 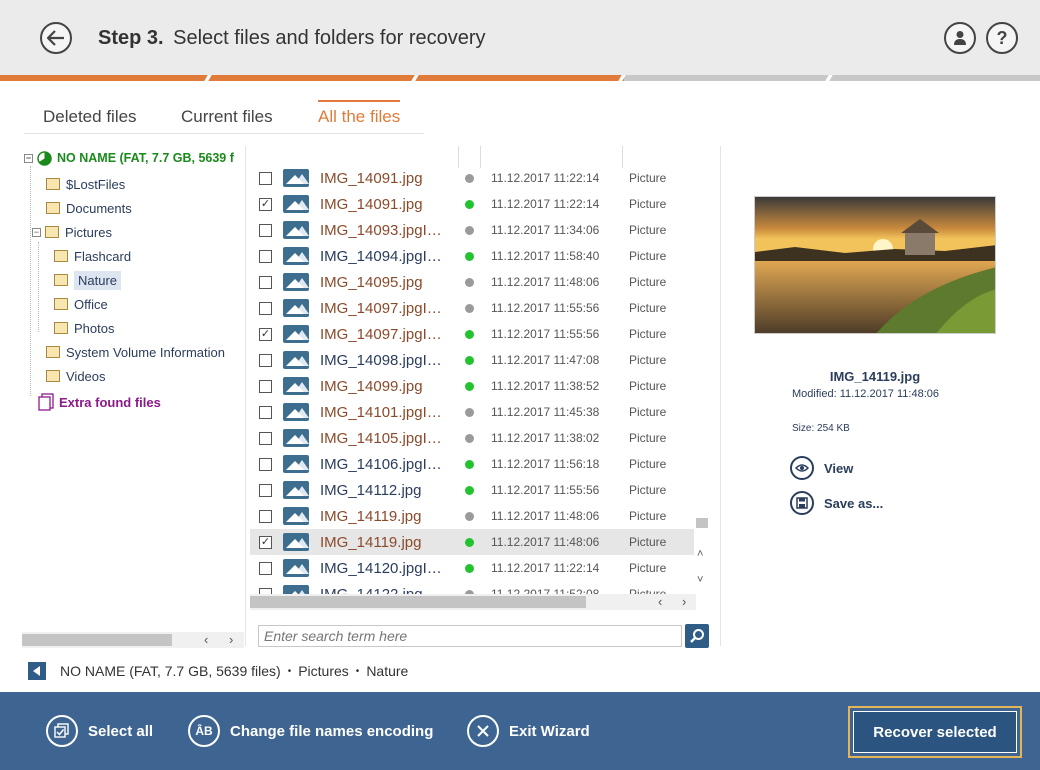 What do you see at coordinates (76, 376) in the screenshot?
I see `tree-item-videos: Videos` at bounding box center [76, 376].